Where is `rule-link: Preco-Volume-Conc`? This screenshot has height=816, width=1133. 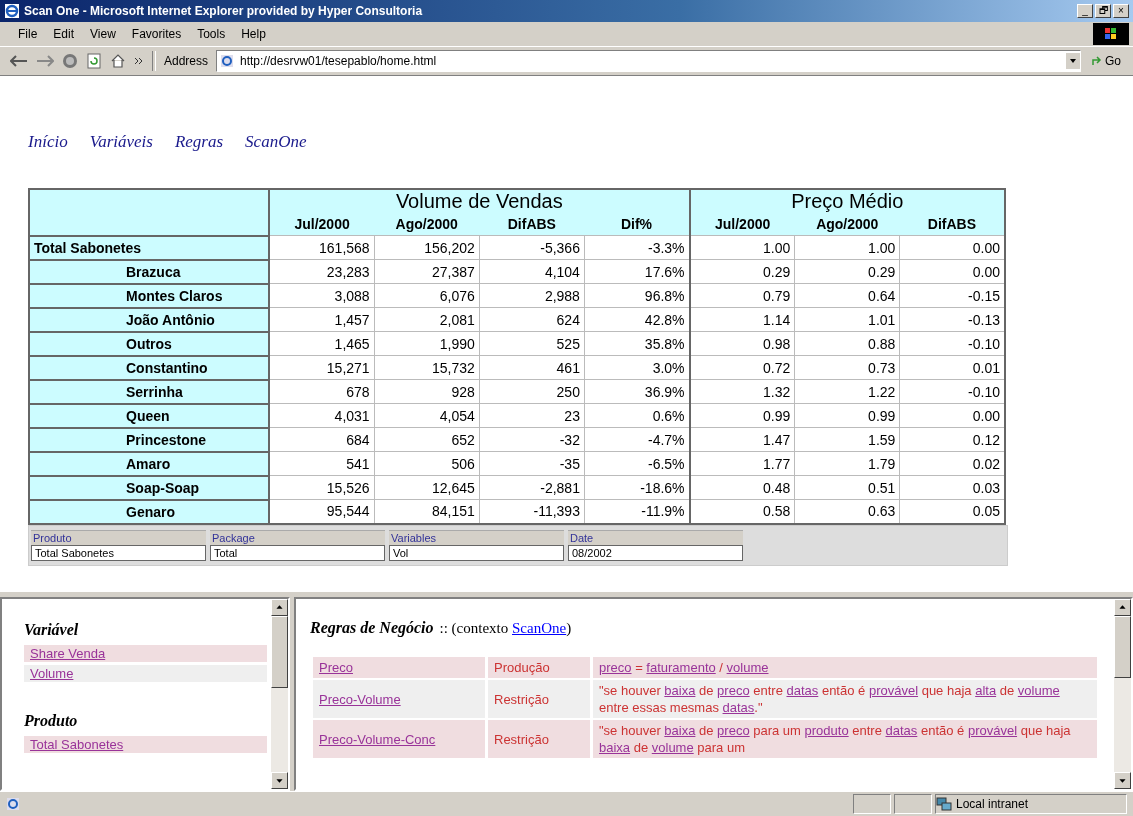 rule-link: Preco-Volume-Conc is located at coordinates (377, 739).